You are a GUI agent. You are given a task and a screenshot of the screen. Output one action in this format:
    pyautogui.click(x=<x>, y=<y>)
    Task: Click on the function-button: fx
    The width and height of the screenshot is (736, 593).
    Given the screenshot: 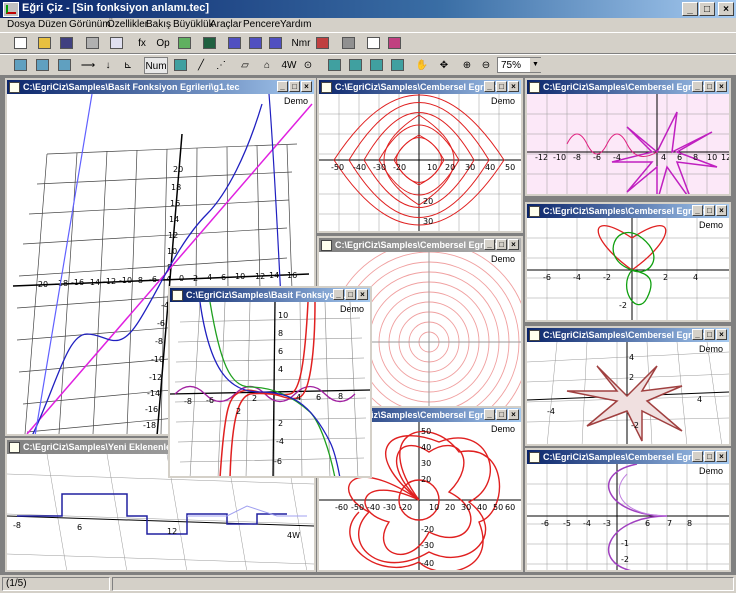 What is the action you would take?
    pyautogui.click(x=142, y=43)
    